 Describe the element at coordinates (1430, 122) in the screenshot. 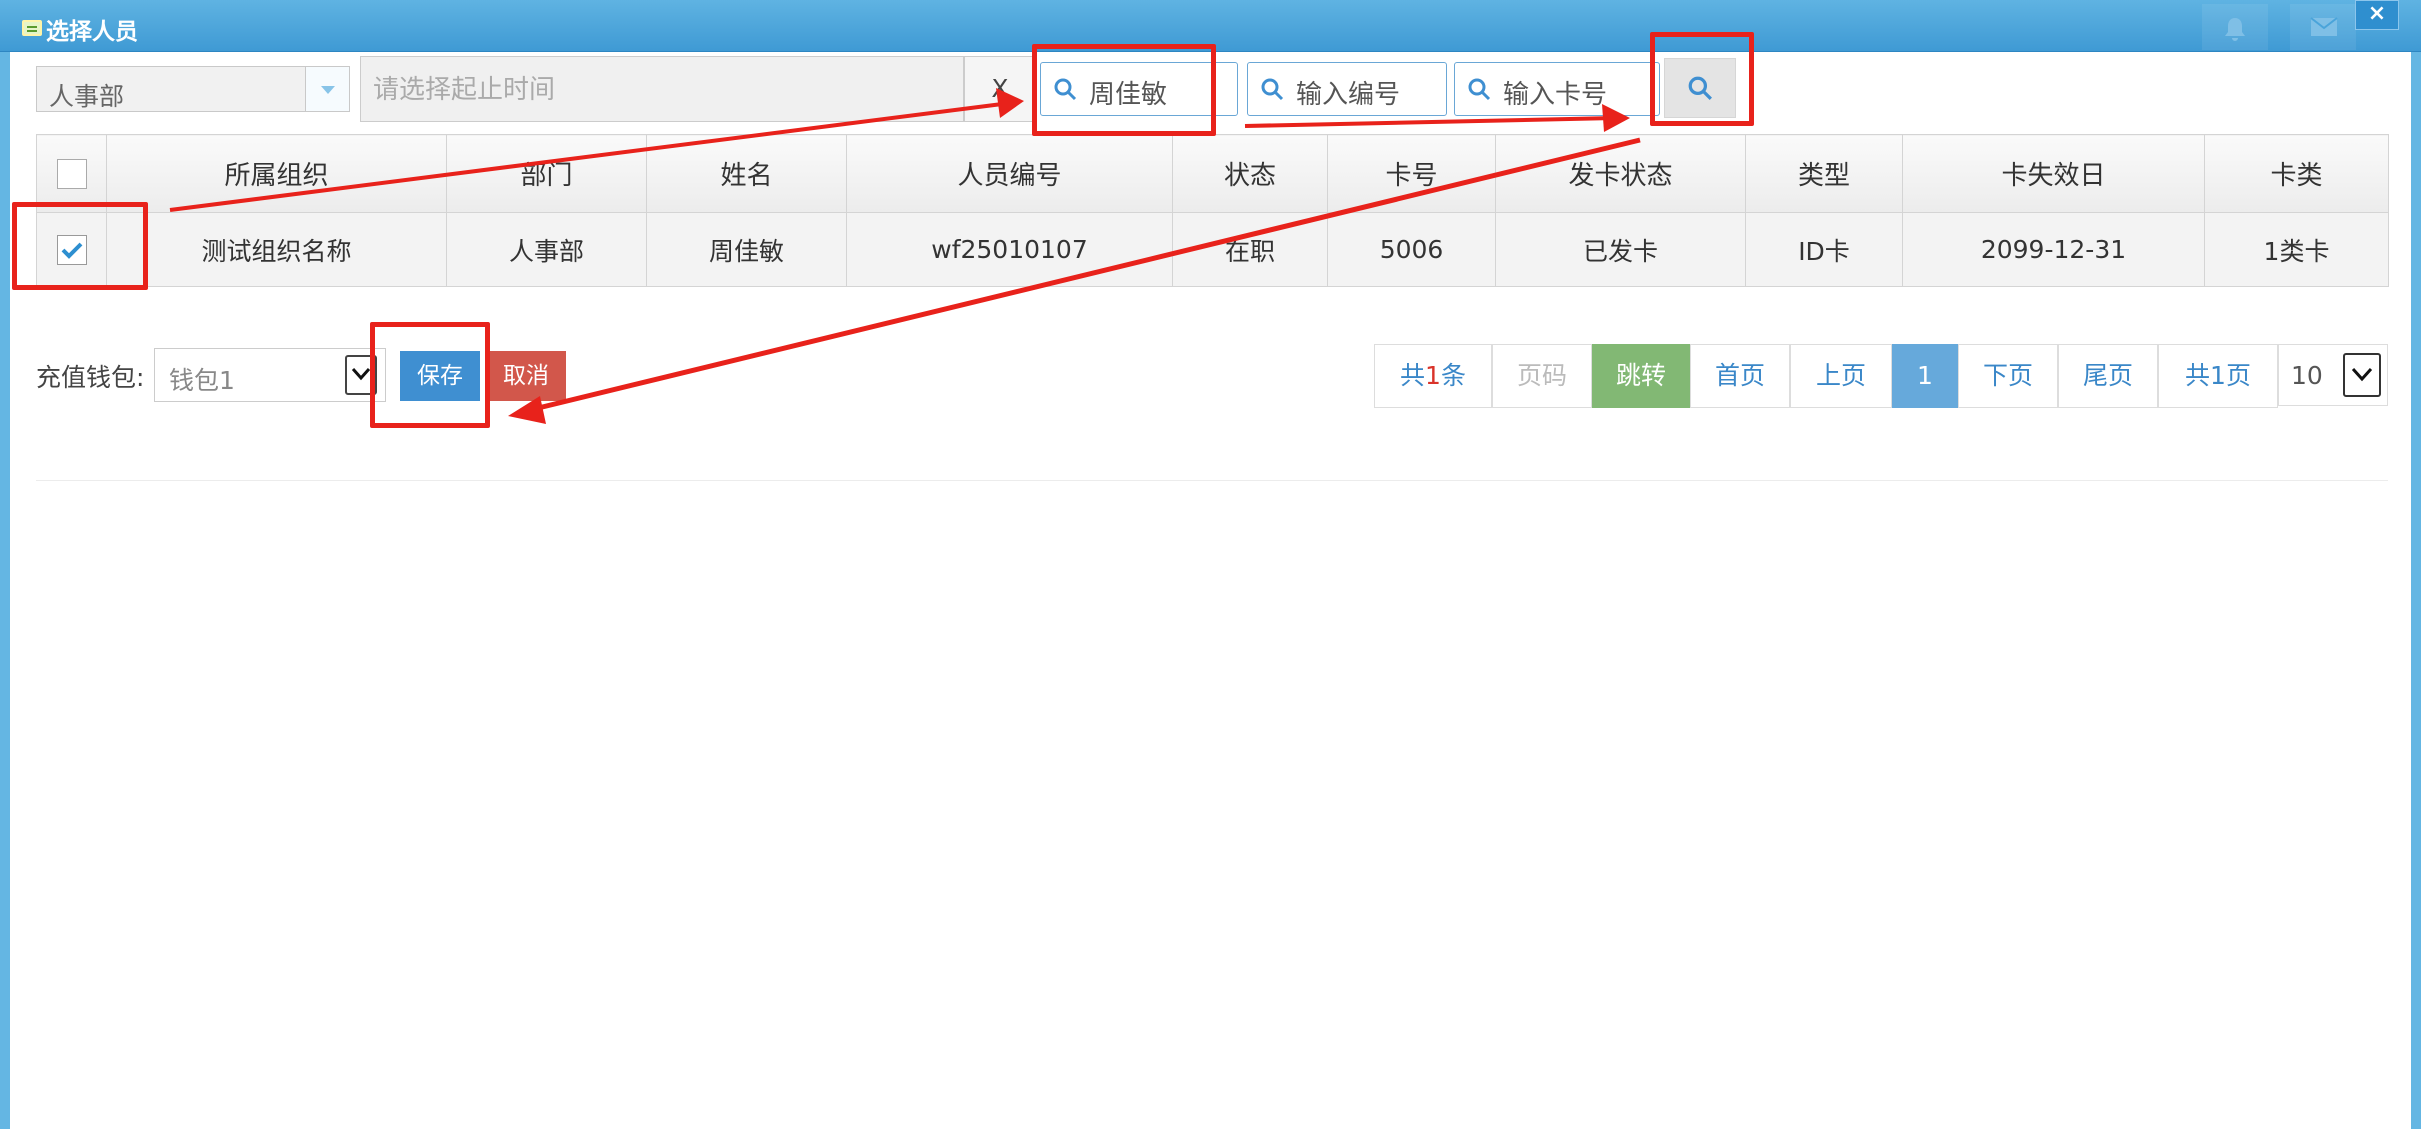

I see `annotation-arrow-name-to-search` at that location.